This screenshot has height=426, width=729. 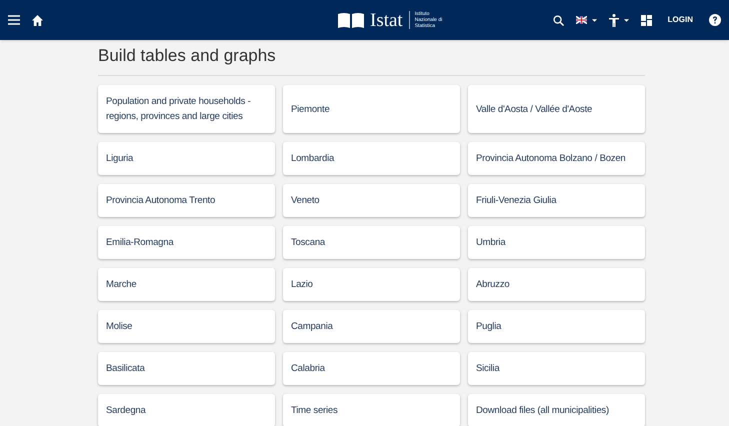 I want to click on category-card: Liguria, so click(x=186, y=158).